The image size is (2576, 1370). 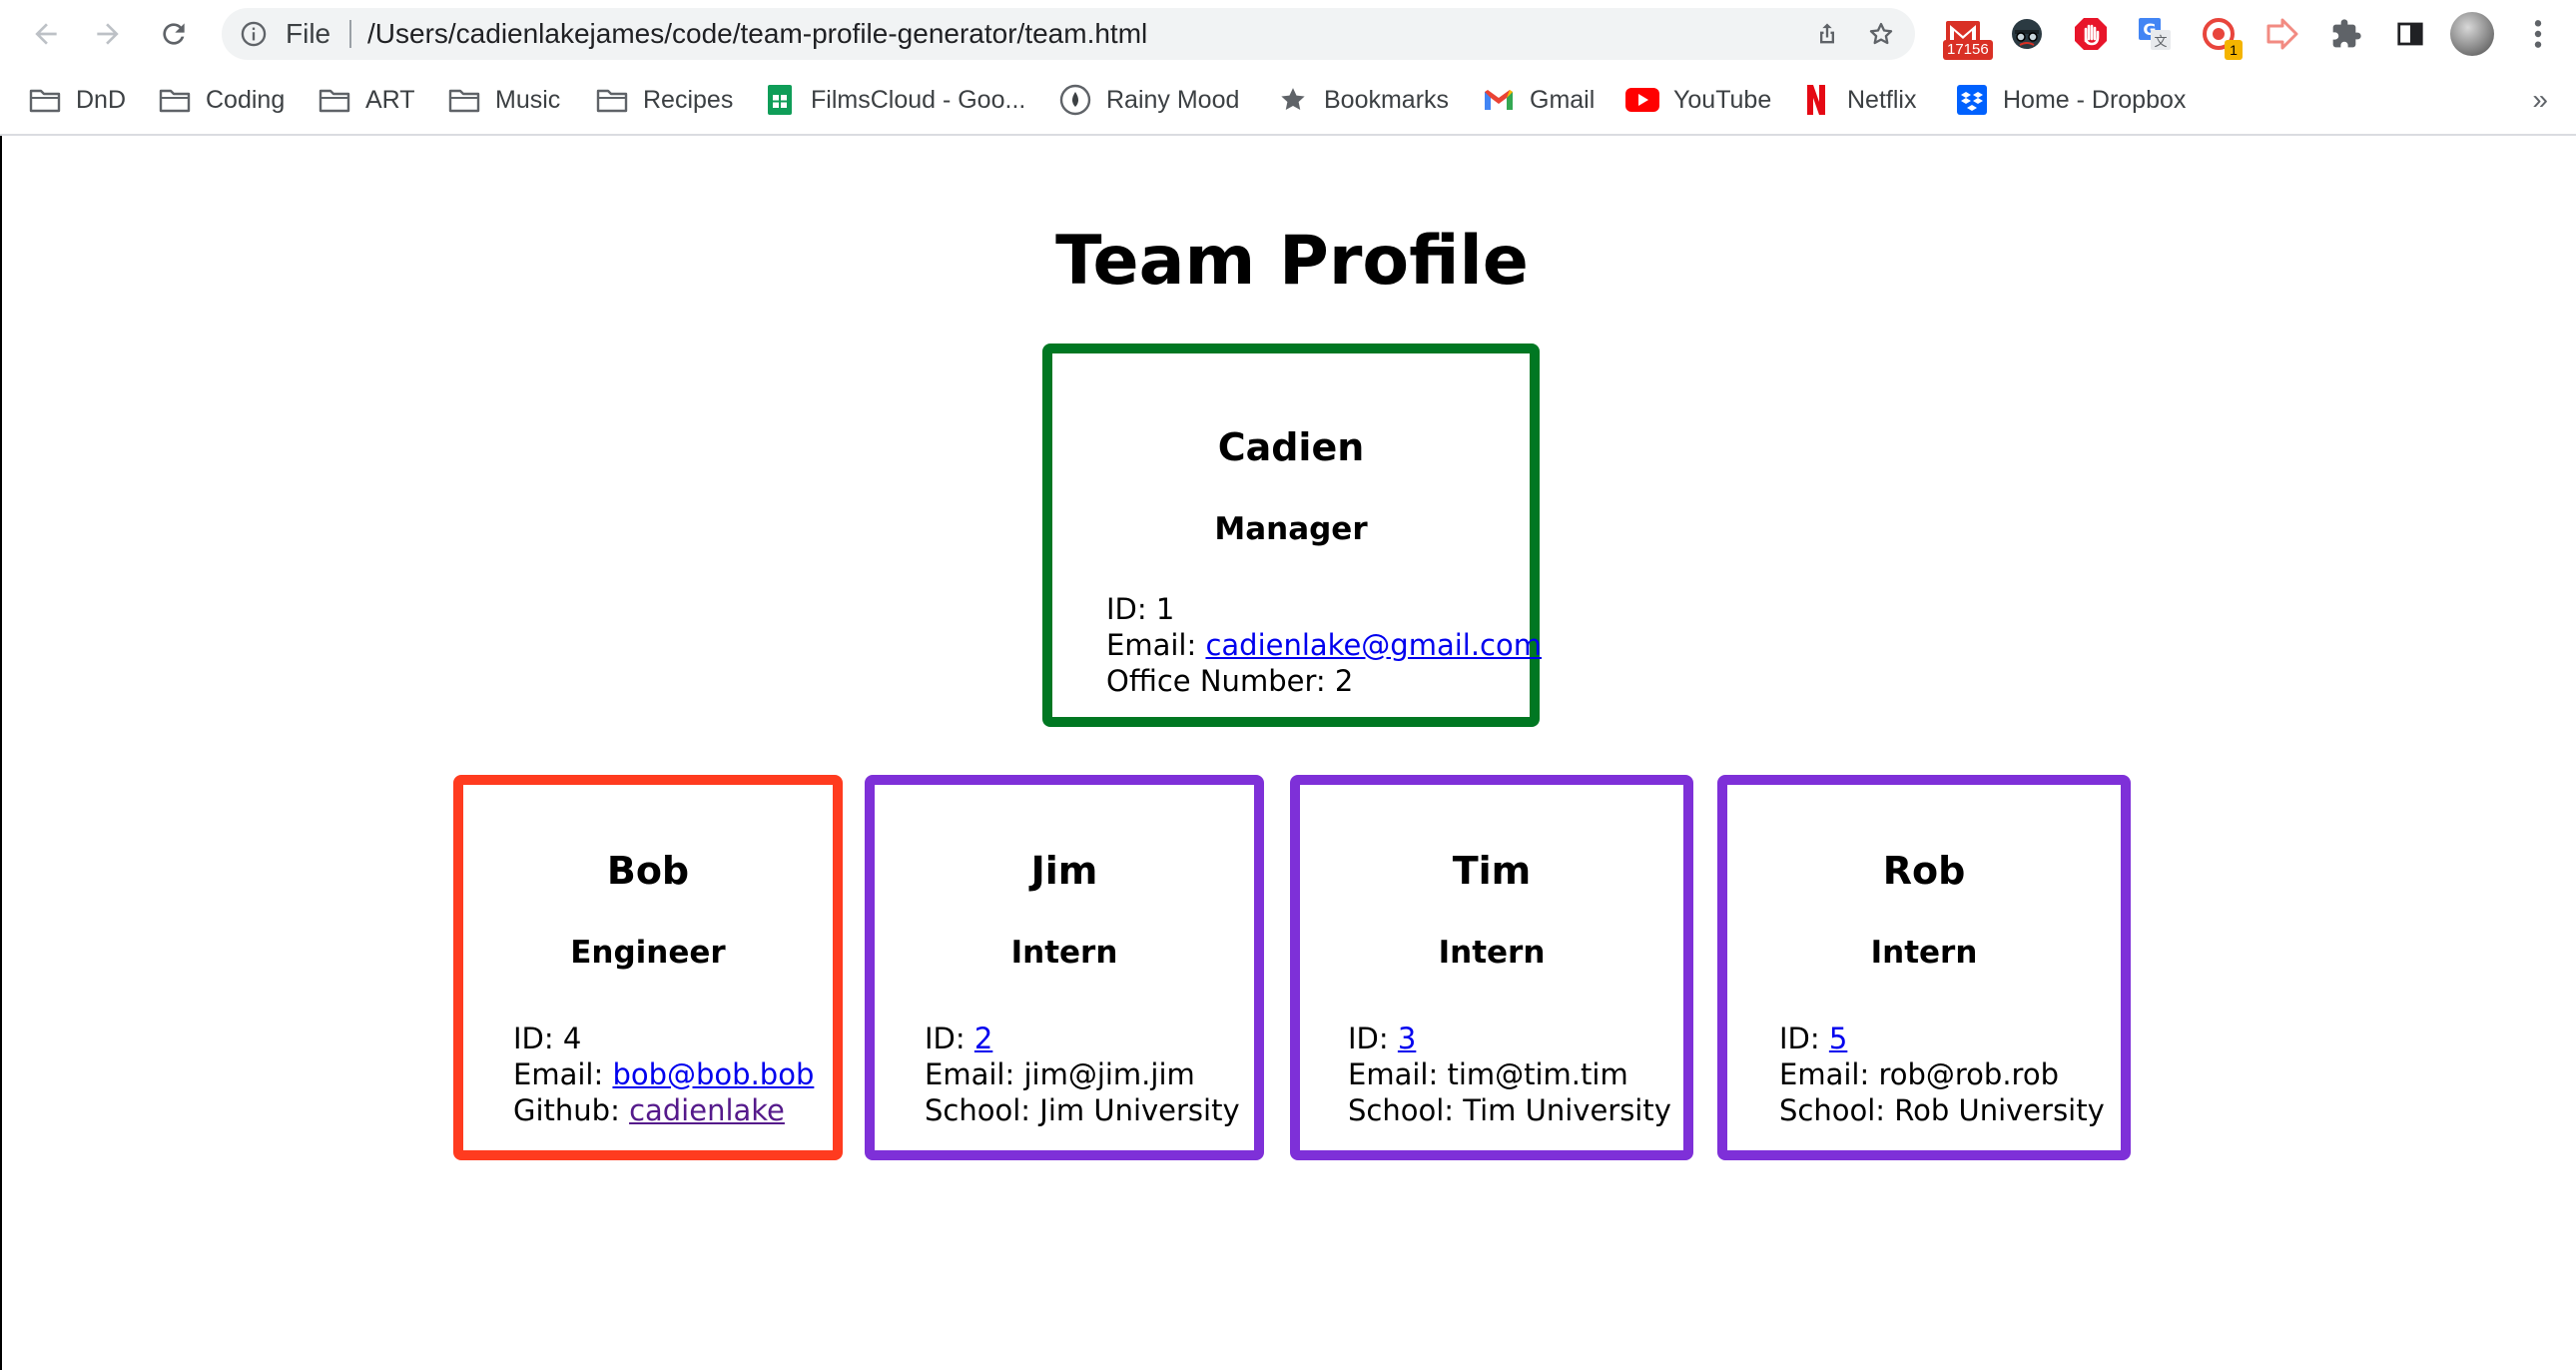 What do you see at coordinates (1083, 1038) in the screenshot?
I see `employee-id-row: ID: 2` at bounding box center [1083, 1038].